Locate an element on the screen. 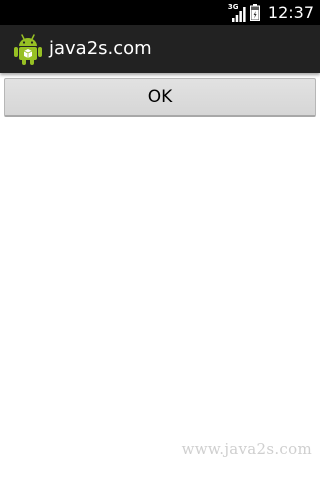  action-bar: java2s.com is located at coordinates (160, 49).